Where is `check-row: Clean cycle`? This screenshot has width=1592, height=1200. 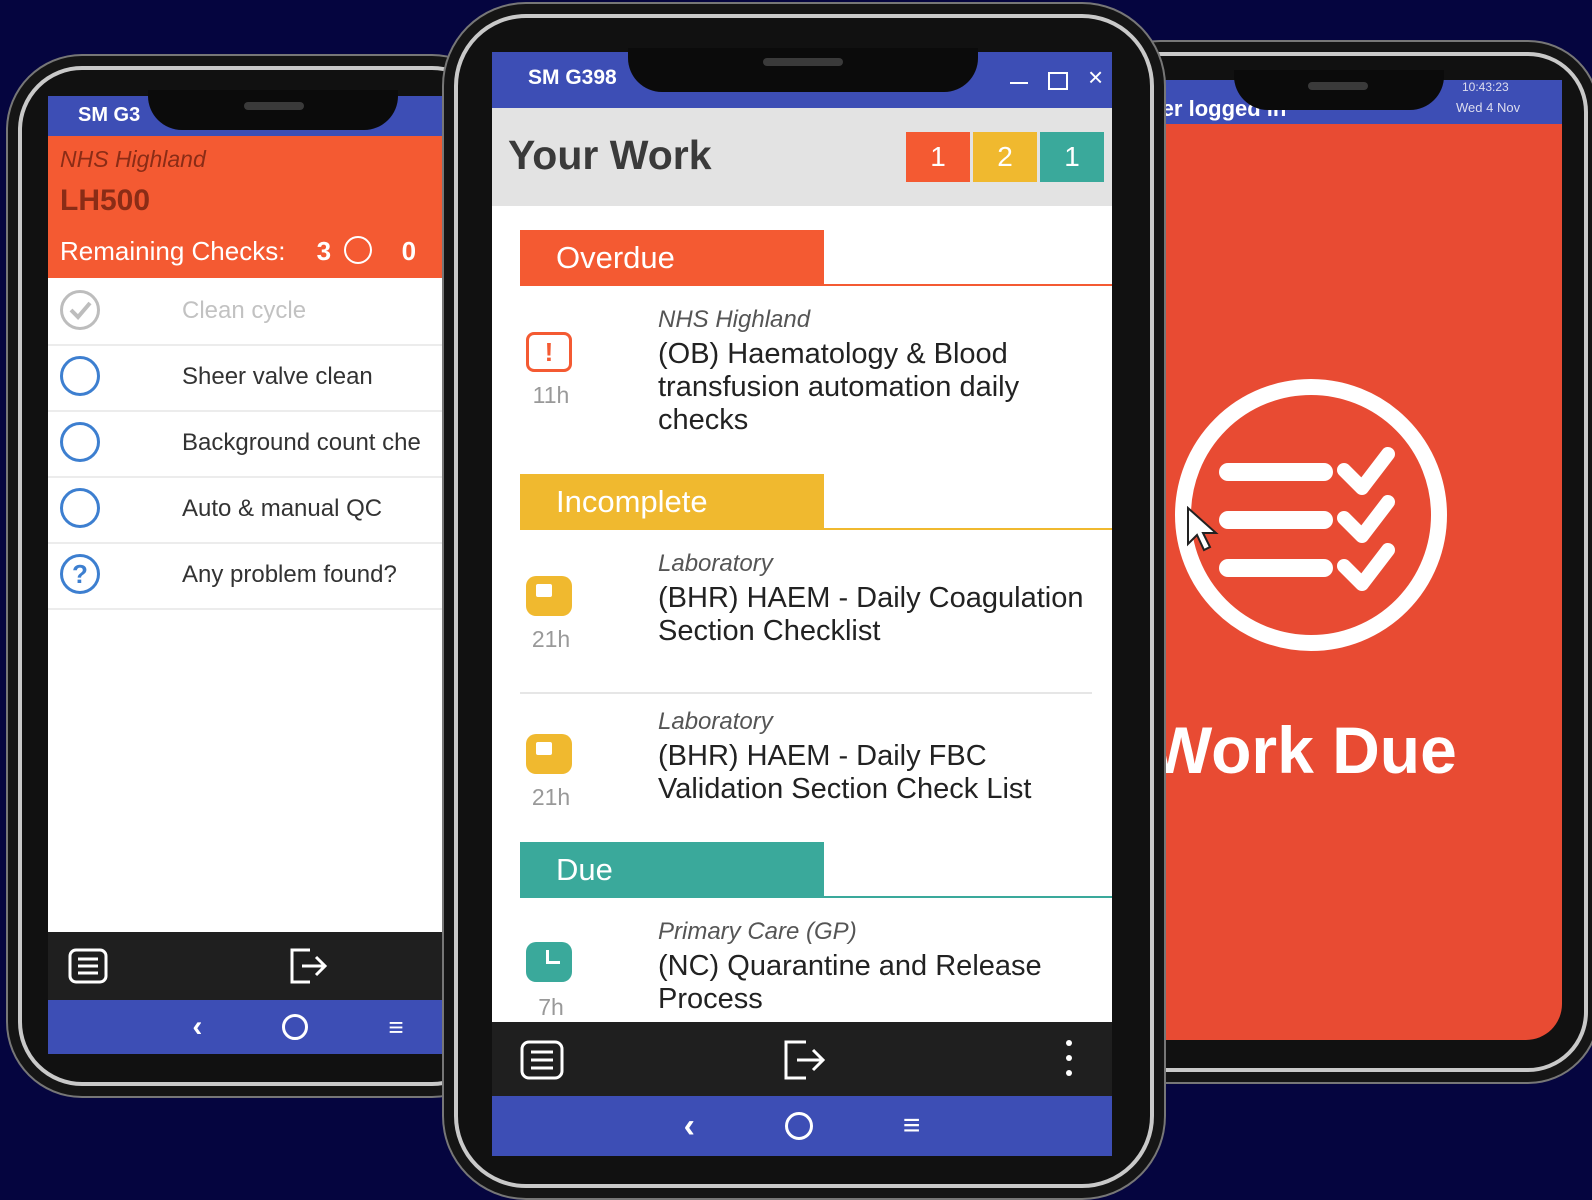
check-row: Clean cycle is located at coordinates (268, 312).